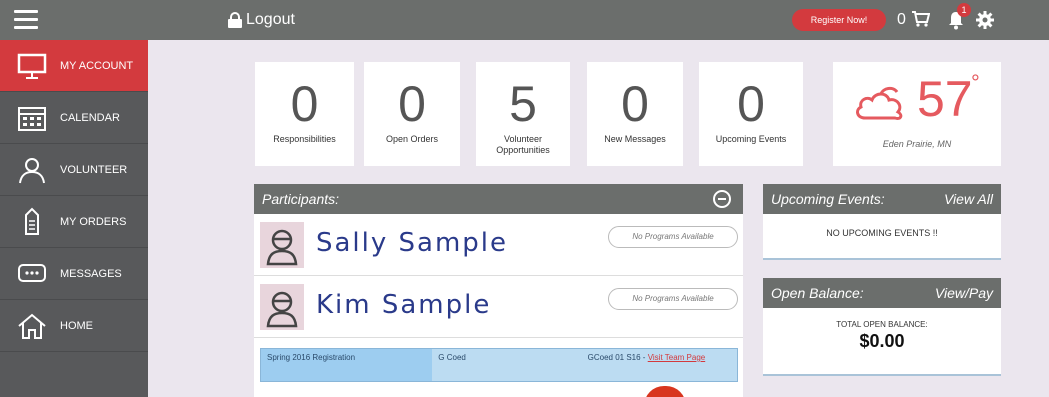 The height and width of the screenshot is (397, 1049). What do you see at coordinates (901, 19) in the screenshot?
I see `cart-count: 0` at bounding box center [901, 19].